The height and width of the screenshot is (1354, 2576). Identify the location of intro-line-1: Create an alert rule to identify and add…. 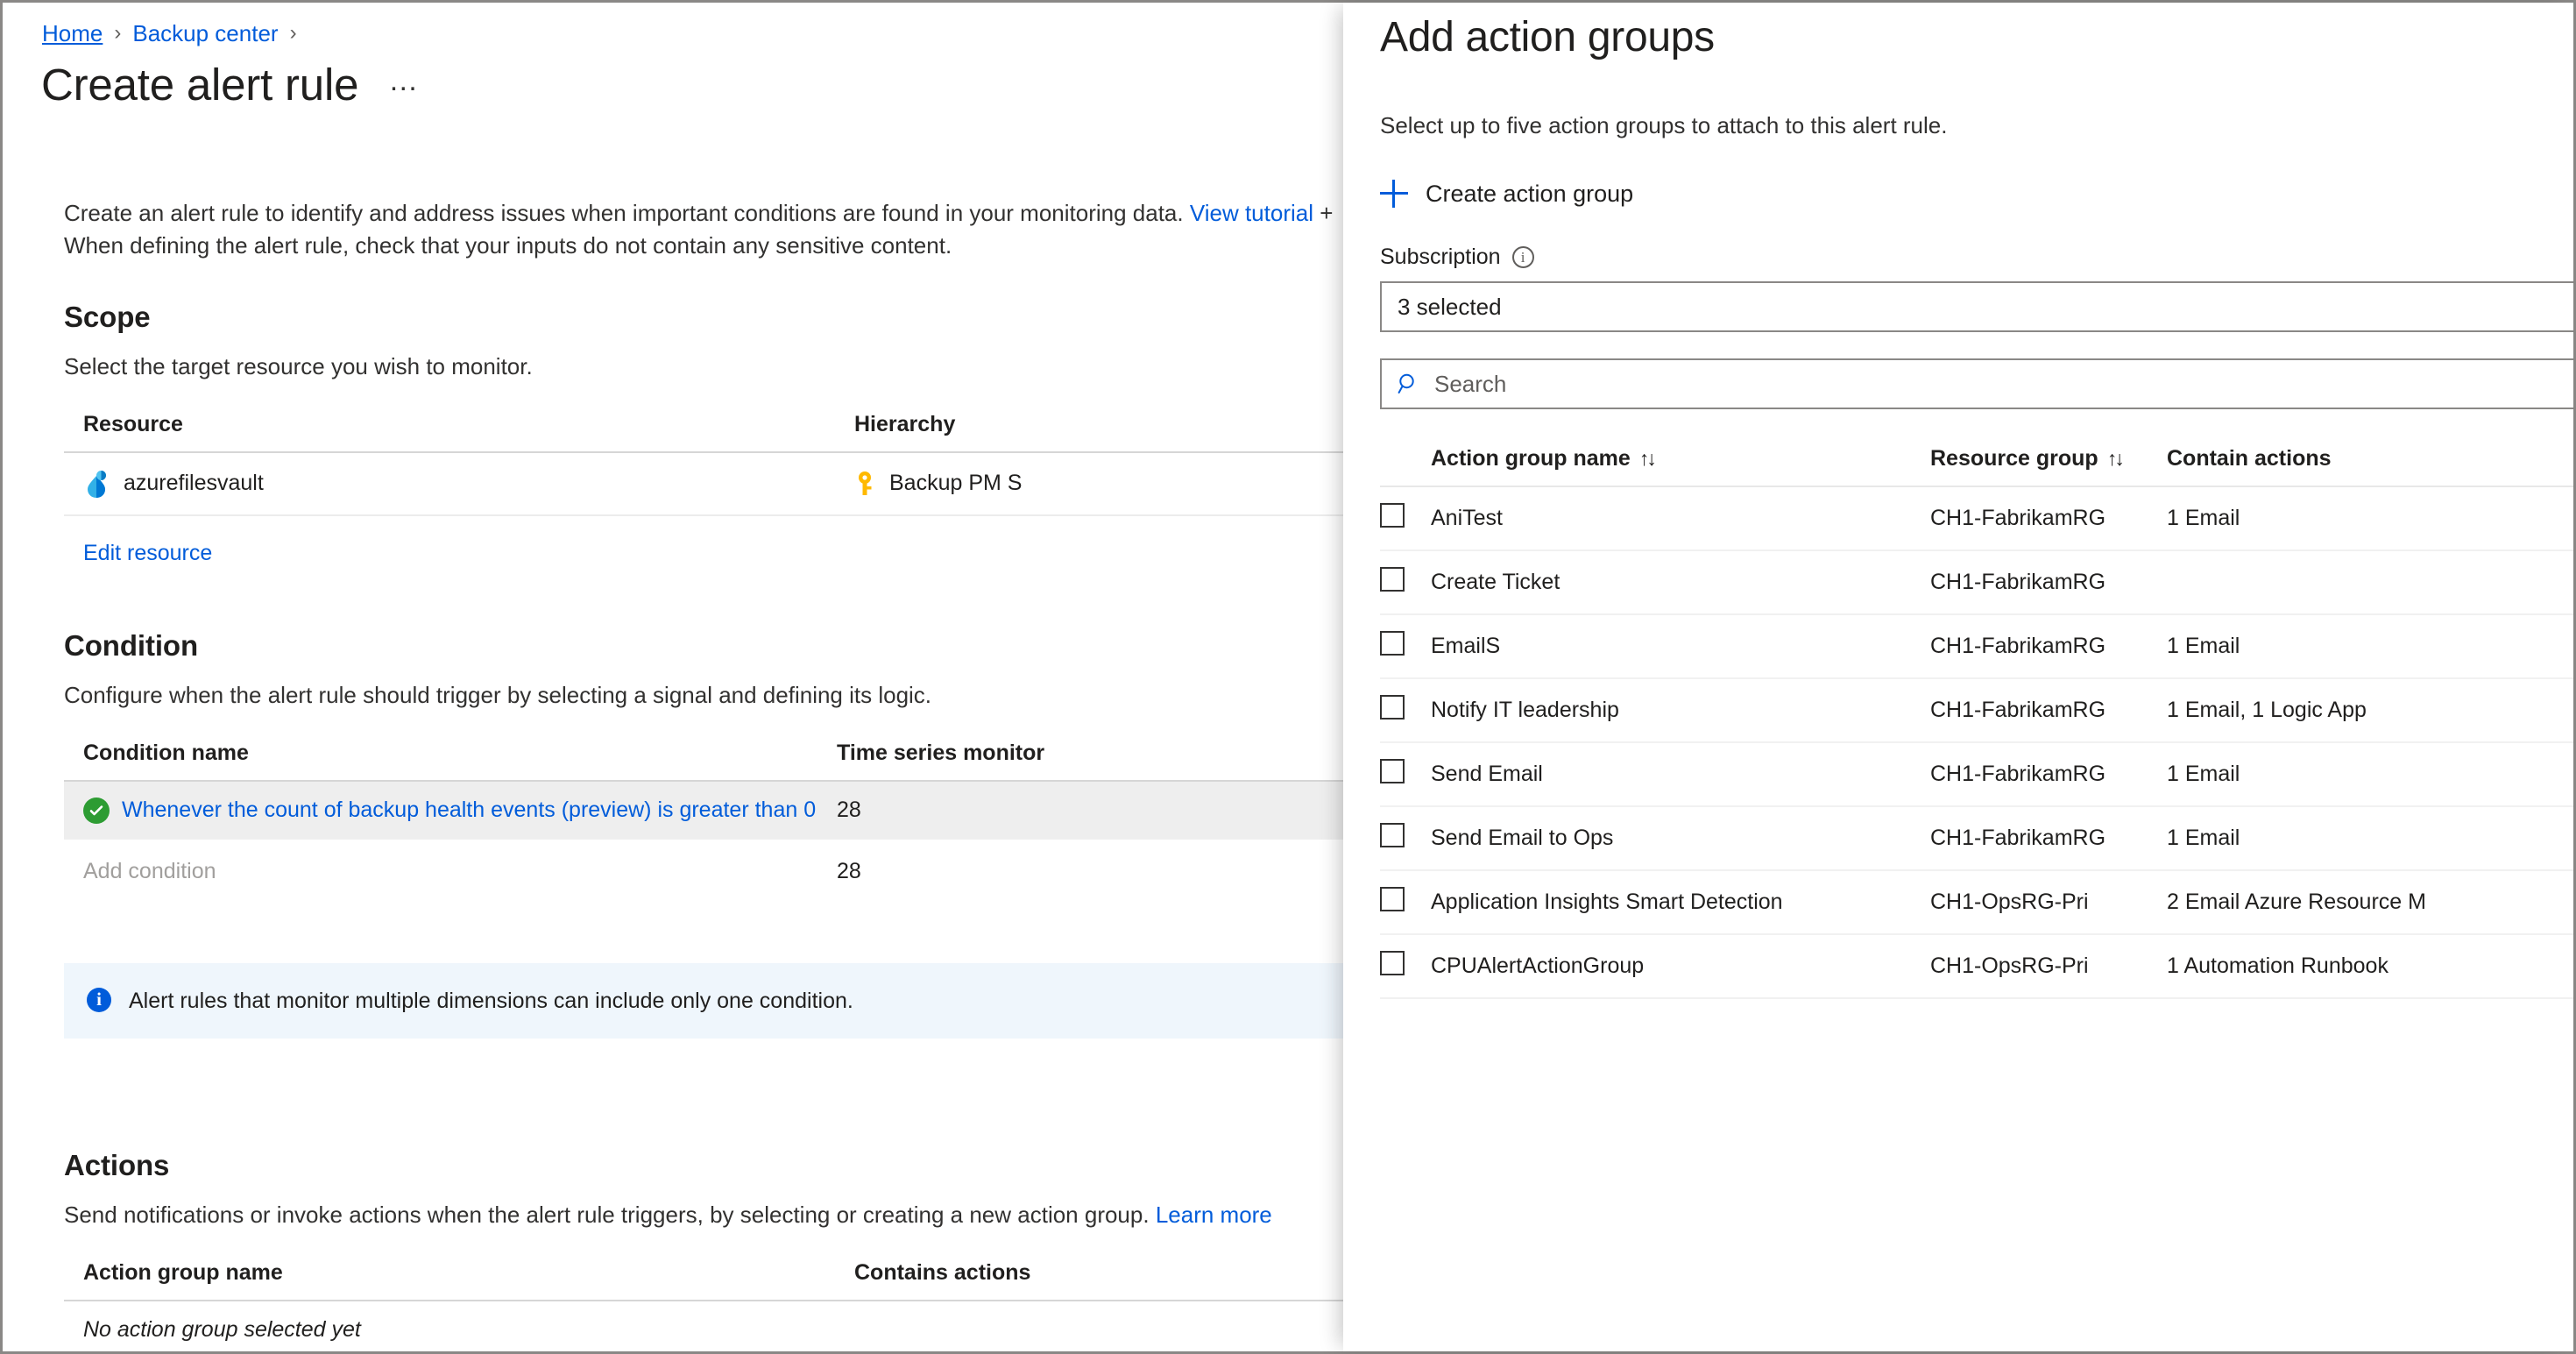
(699, 213).